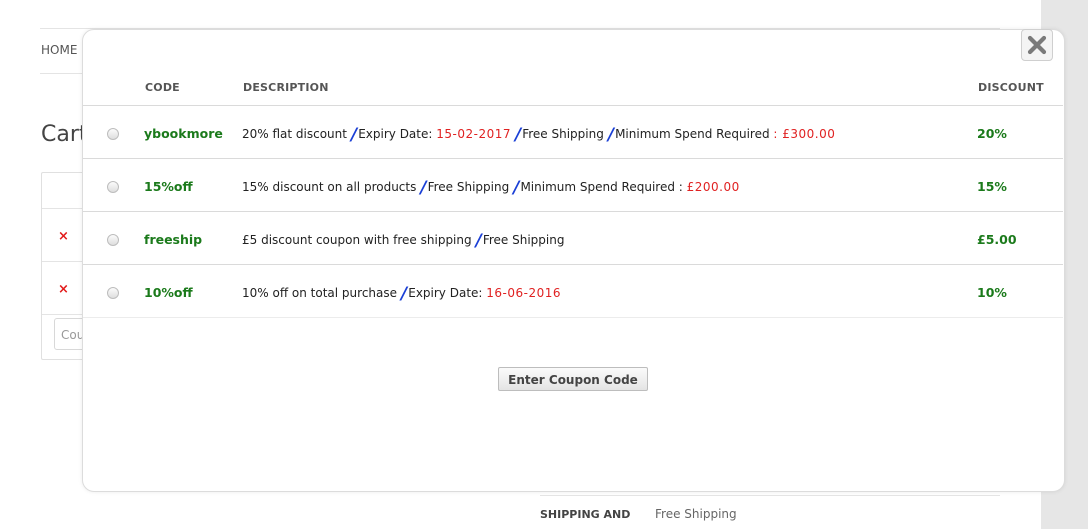 The width and height of the screenshot is (1088, 529). Describe the element at coordinates (294, 134) in the screenshot. I see `description-text: 20% flat discount` at that location.